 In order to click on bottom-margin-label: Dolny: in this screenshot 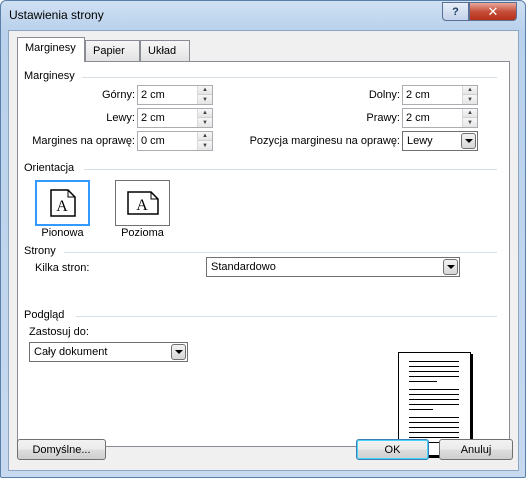, I will do `click(384, 95)`.